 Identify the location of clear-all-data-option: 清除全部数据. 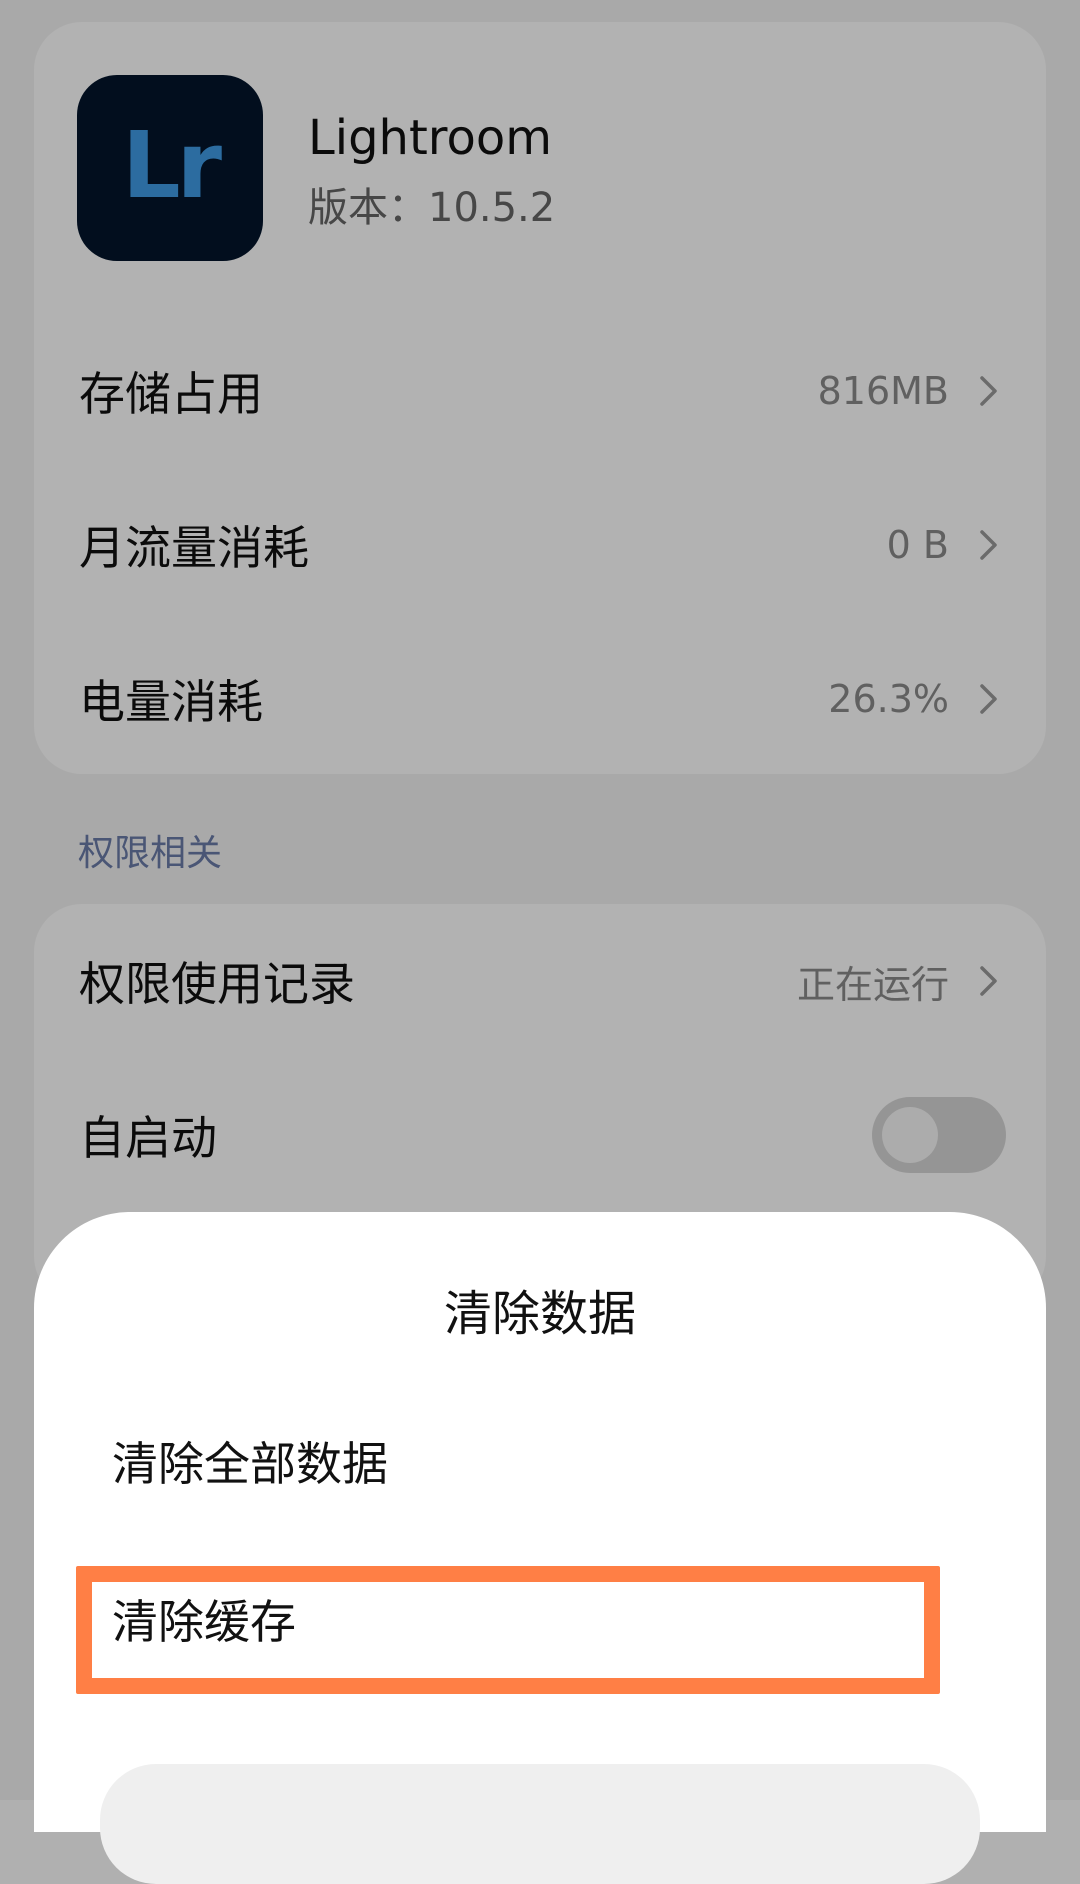
(250, 1464).